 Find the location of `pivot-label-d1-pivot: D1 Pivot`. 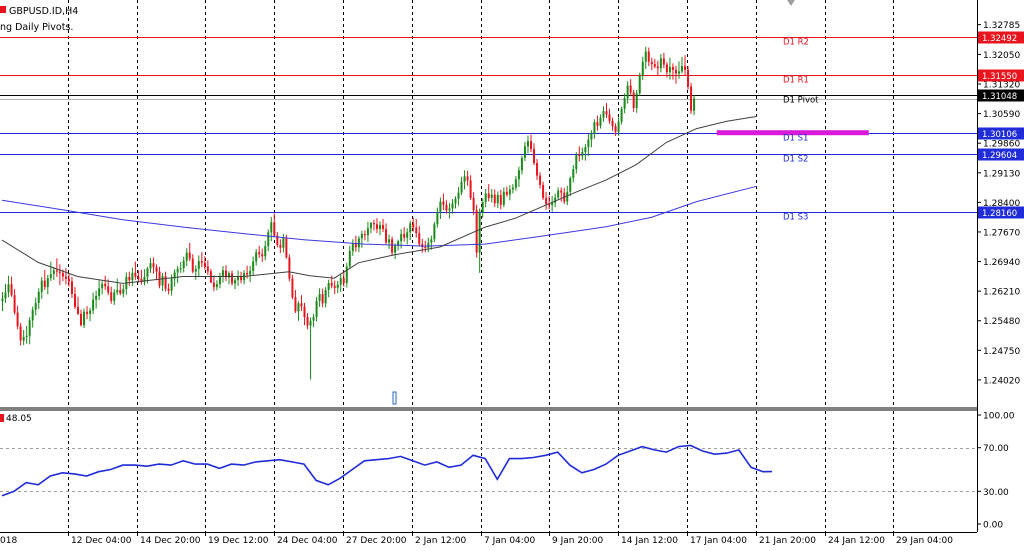

pivot-label-d1-pivot: D1 Pivot is located at coordinates (801, 101).